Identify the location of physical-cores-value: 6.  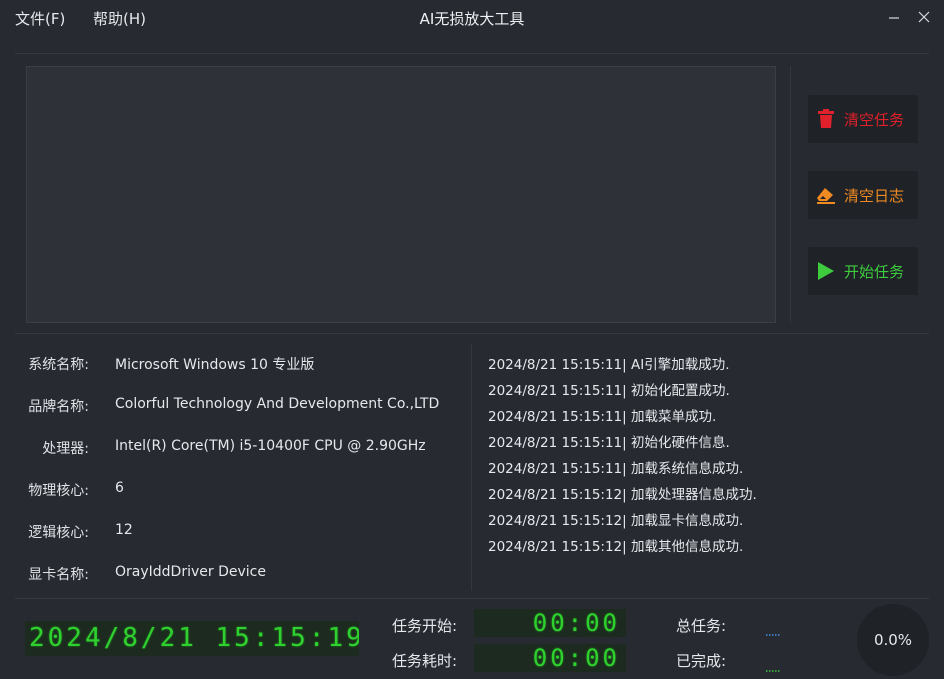
(119, 488).